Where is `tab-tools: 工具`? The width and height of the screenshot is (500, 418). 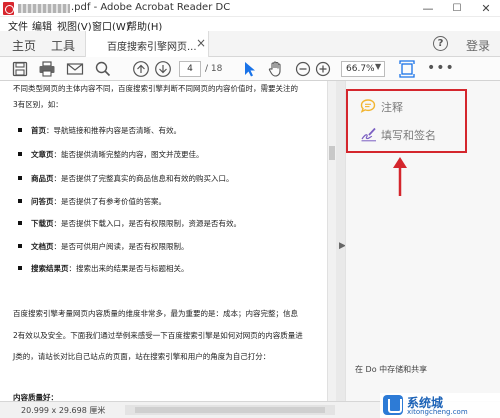
tab-tools: 工具 is located at coordinates (63, 45).